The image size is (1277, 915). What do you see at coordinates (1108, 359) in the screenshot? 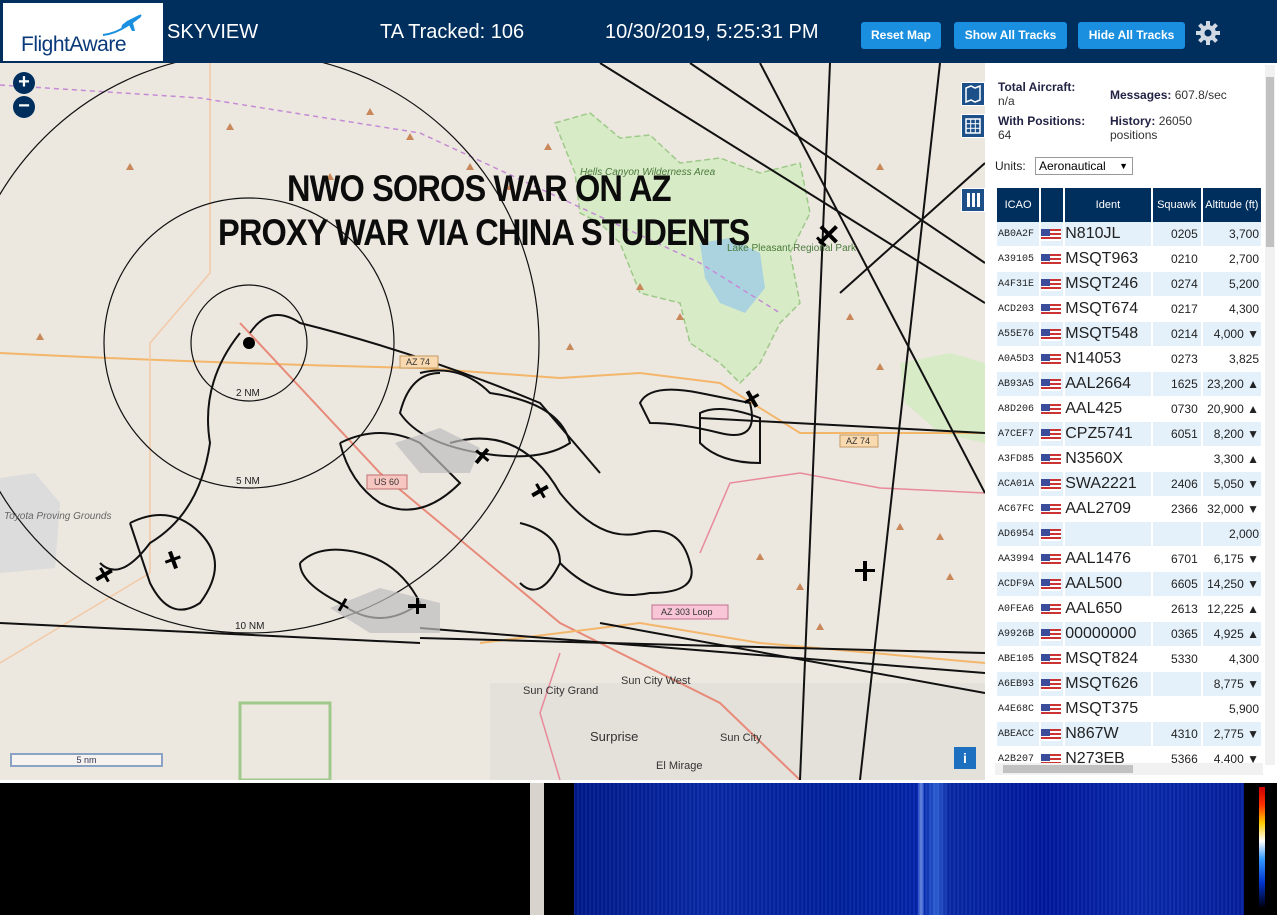
I see `ident-cell: N14053` at bounding box center [1108, 359].